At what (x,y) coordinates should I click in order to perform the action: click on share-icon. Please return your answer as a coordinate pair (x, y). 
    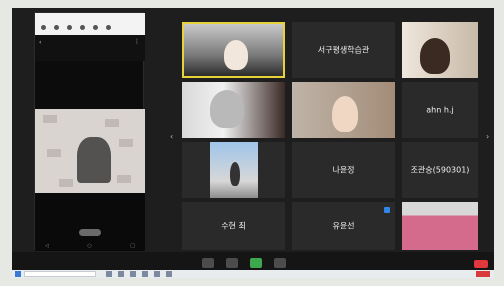
    Looking at the image, I should click on (256, 263).